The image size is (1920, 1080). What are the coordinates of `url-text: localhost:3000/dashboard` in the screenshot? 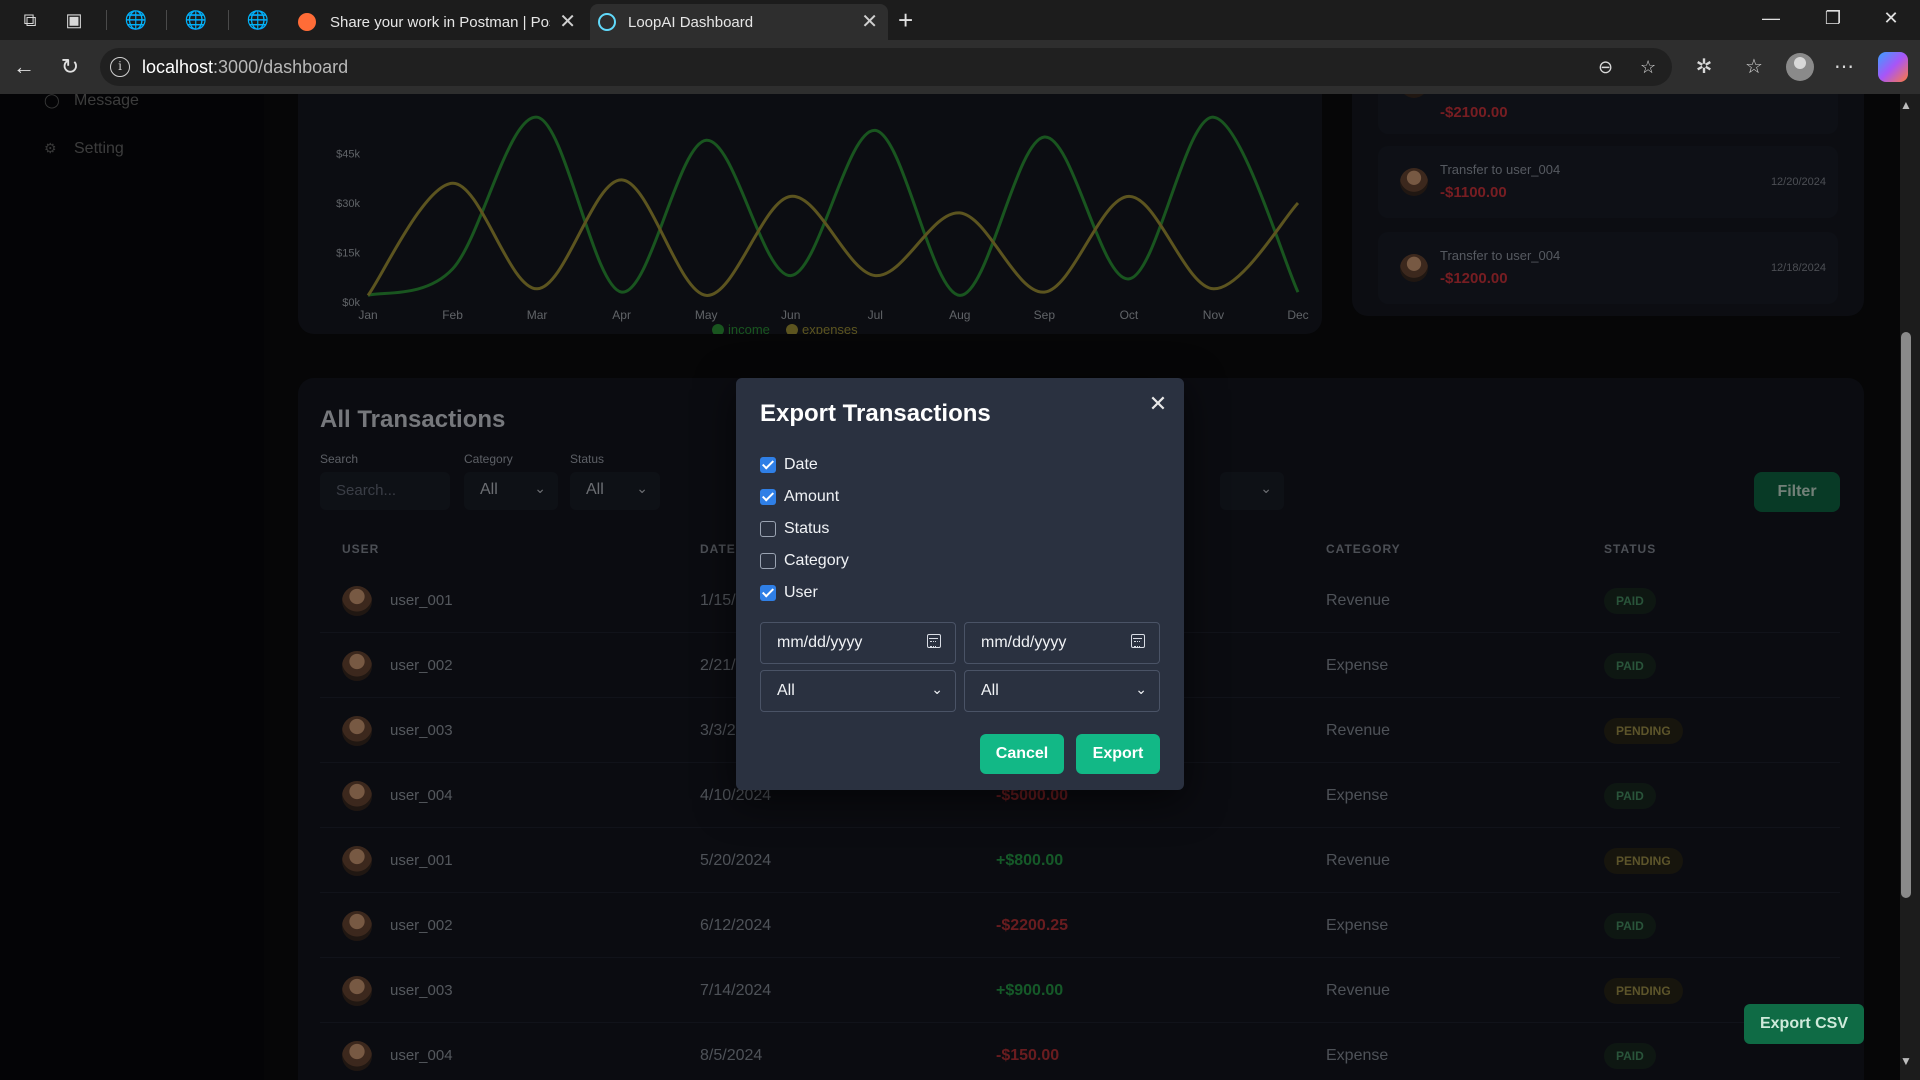 It's located at (245, 67).